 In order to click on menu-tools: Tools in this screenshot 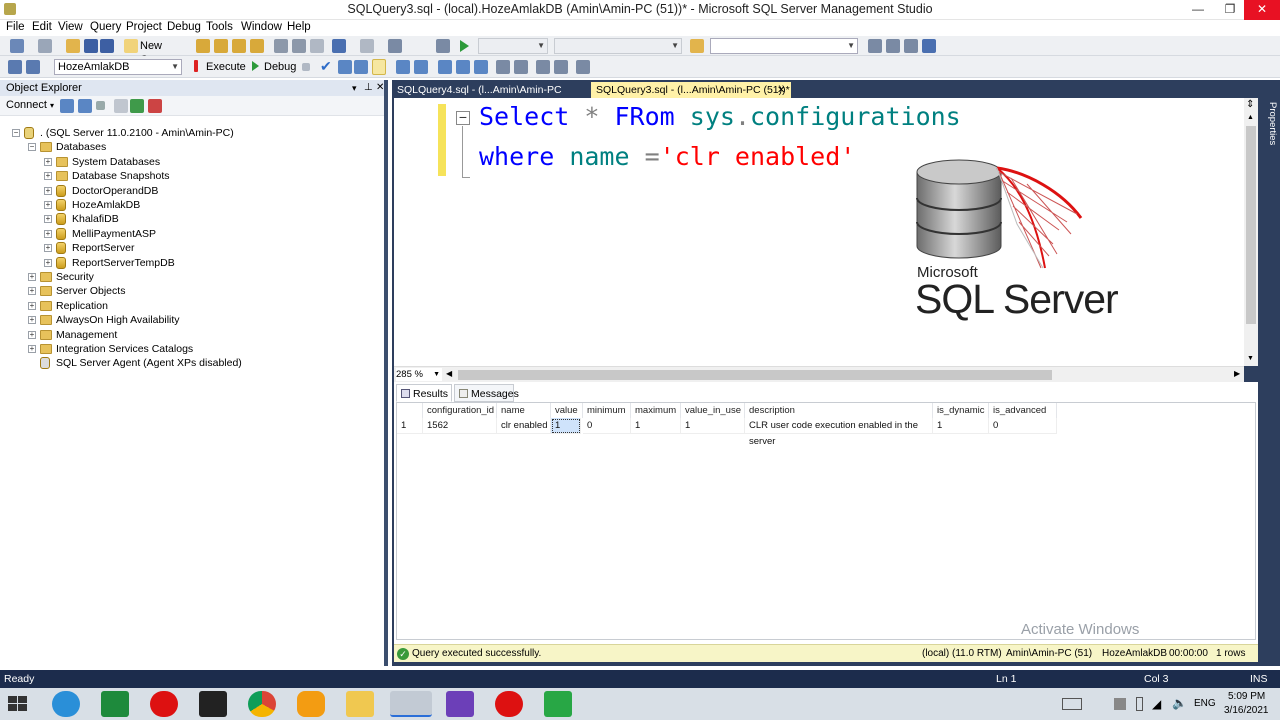, I will do `click(219, 26)`.